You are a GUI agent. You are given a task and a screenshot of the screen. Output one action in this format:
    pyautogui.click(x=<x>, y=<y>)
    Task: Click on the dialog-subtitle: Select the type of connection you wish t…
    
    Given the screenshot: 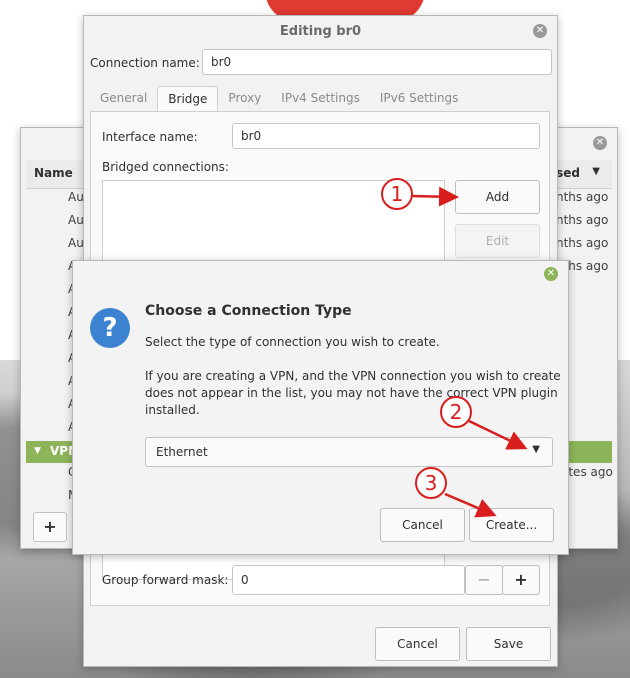 What is the action you would take?
    pyautogui.click(x=292, y=342)
    